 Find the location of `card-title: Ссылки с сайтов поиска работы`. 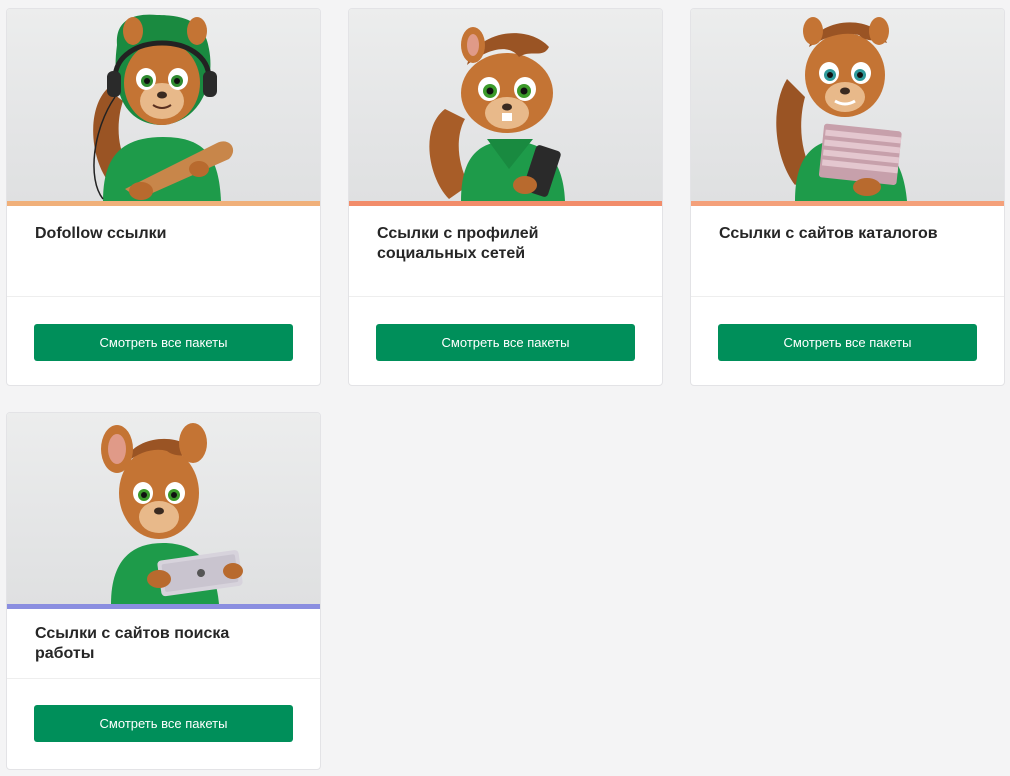

card-title: Ссылки с сайтов поиска работы is located at coordinates (132, 643).